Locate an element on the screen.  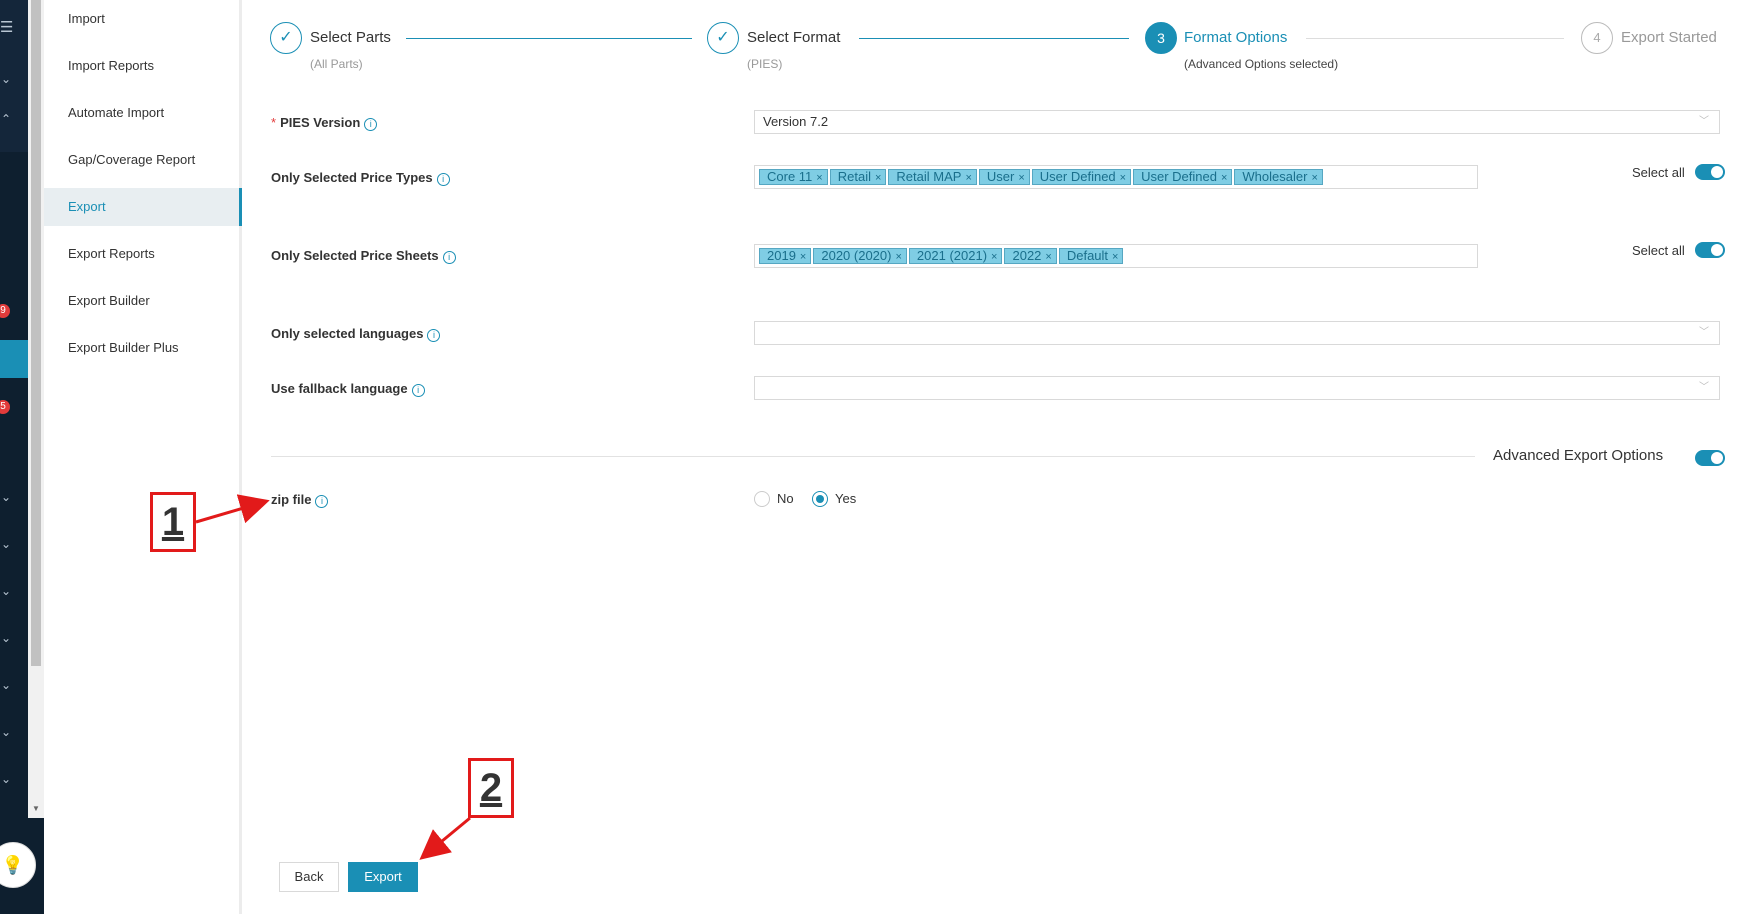
back-button: Back is located at coordinates (309, 877).